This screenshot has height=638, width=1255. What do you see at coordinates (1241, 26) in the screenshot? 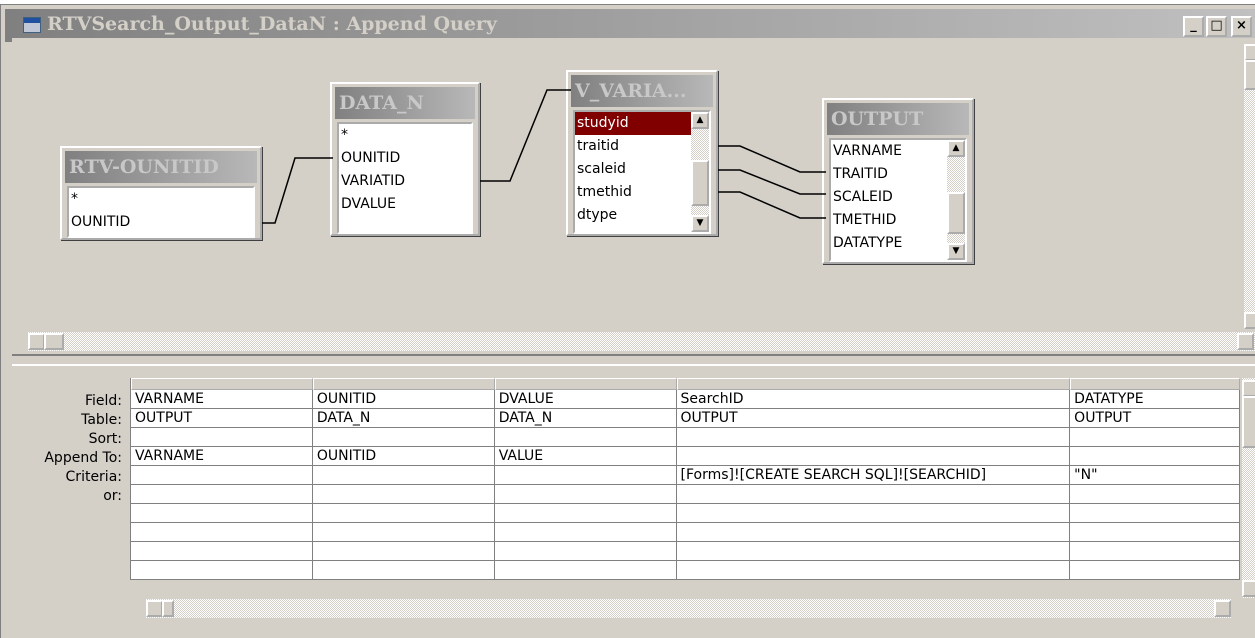
I see `close-button: ×` at bounding box center [1241, 26].